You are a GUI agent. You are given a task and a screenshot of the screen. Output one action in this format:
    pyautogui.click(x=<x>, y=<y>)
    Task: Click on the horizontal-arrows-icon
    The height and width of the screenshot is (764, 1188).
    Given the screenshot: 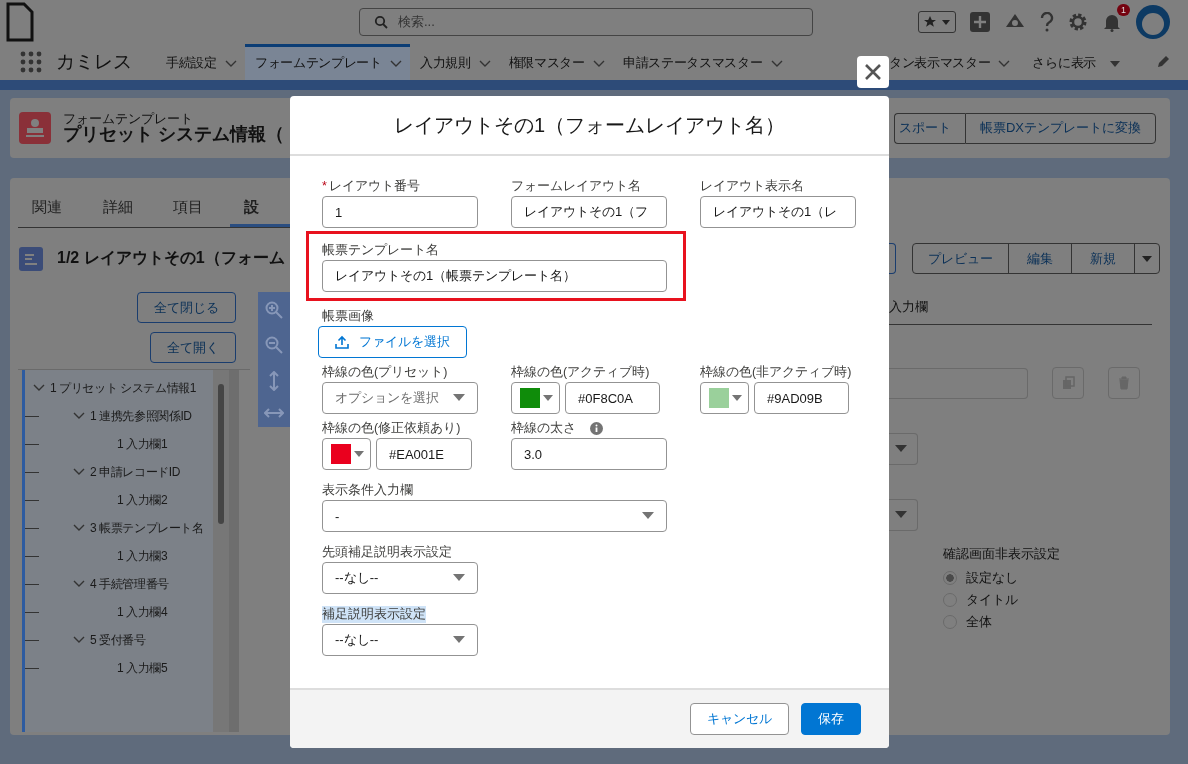 What is the action you would take?
    pyautogui.click(x=274, y=413)
    